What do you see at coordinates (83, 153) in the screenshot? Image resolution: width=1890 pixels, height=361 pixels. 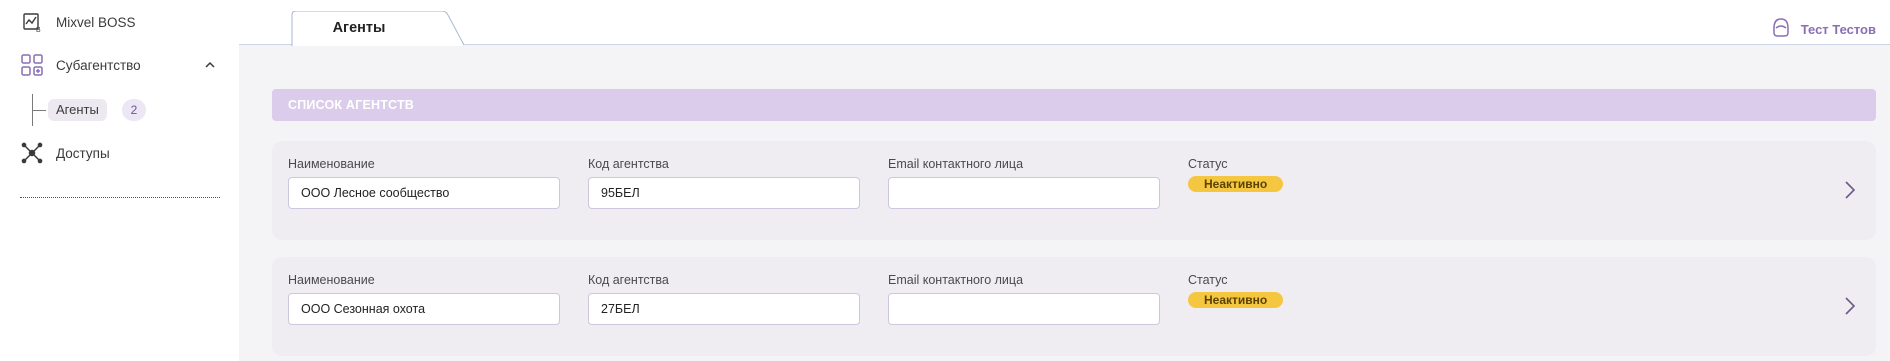 I see `sidebar-item-label: Доступы` at bounding box center [83, 153].